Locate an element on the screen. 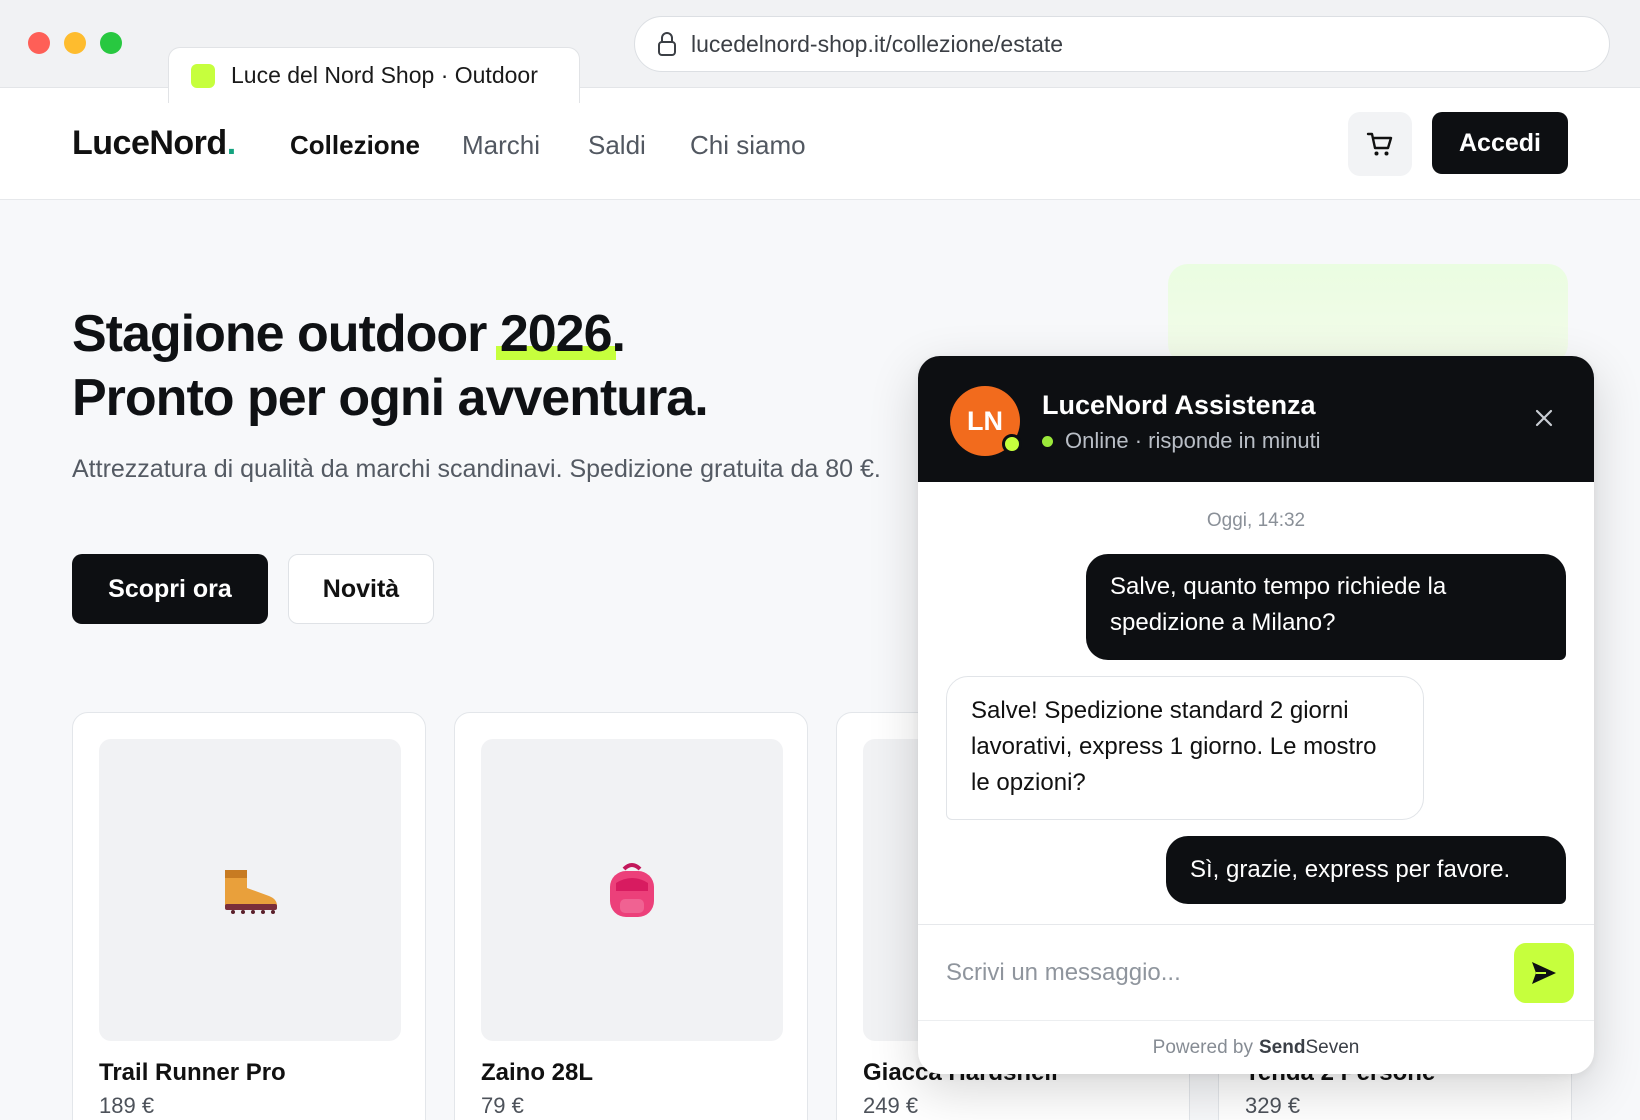 Image resolution: width=1640 pixels, height=1120 pixels. hero-title-part1: Stagione outdoor is located at coordinates (286, 334).